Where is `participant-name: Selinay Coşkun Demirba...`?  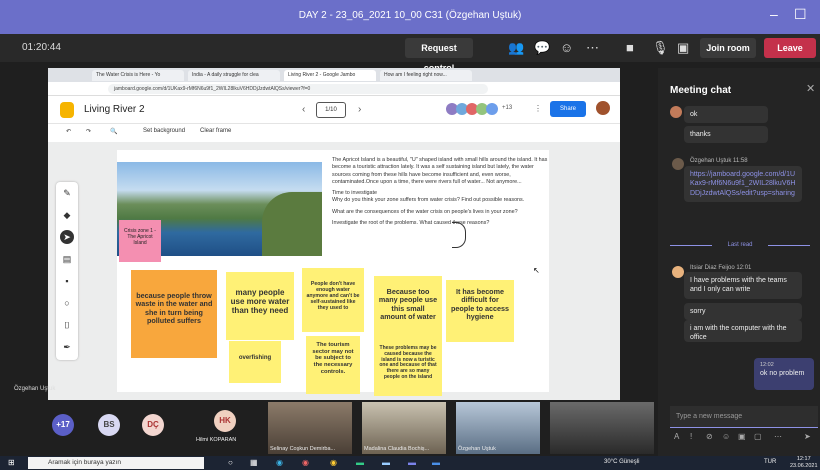
participant-name: Selinay Coşkun Demirba... is located at coordinates (303, 449).